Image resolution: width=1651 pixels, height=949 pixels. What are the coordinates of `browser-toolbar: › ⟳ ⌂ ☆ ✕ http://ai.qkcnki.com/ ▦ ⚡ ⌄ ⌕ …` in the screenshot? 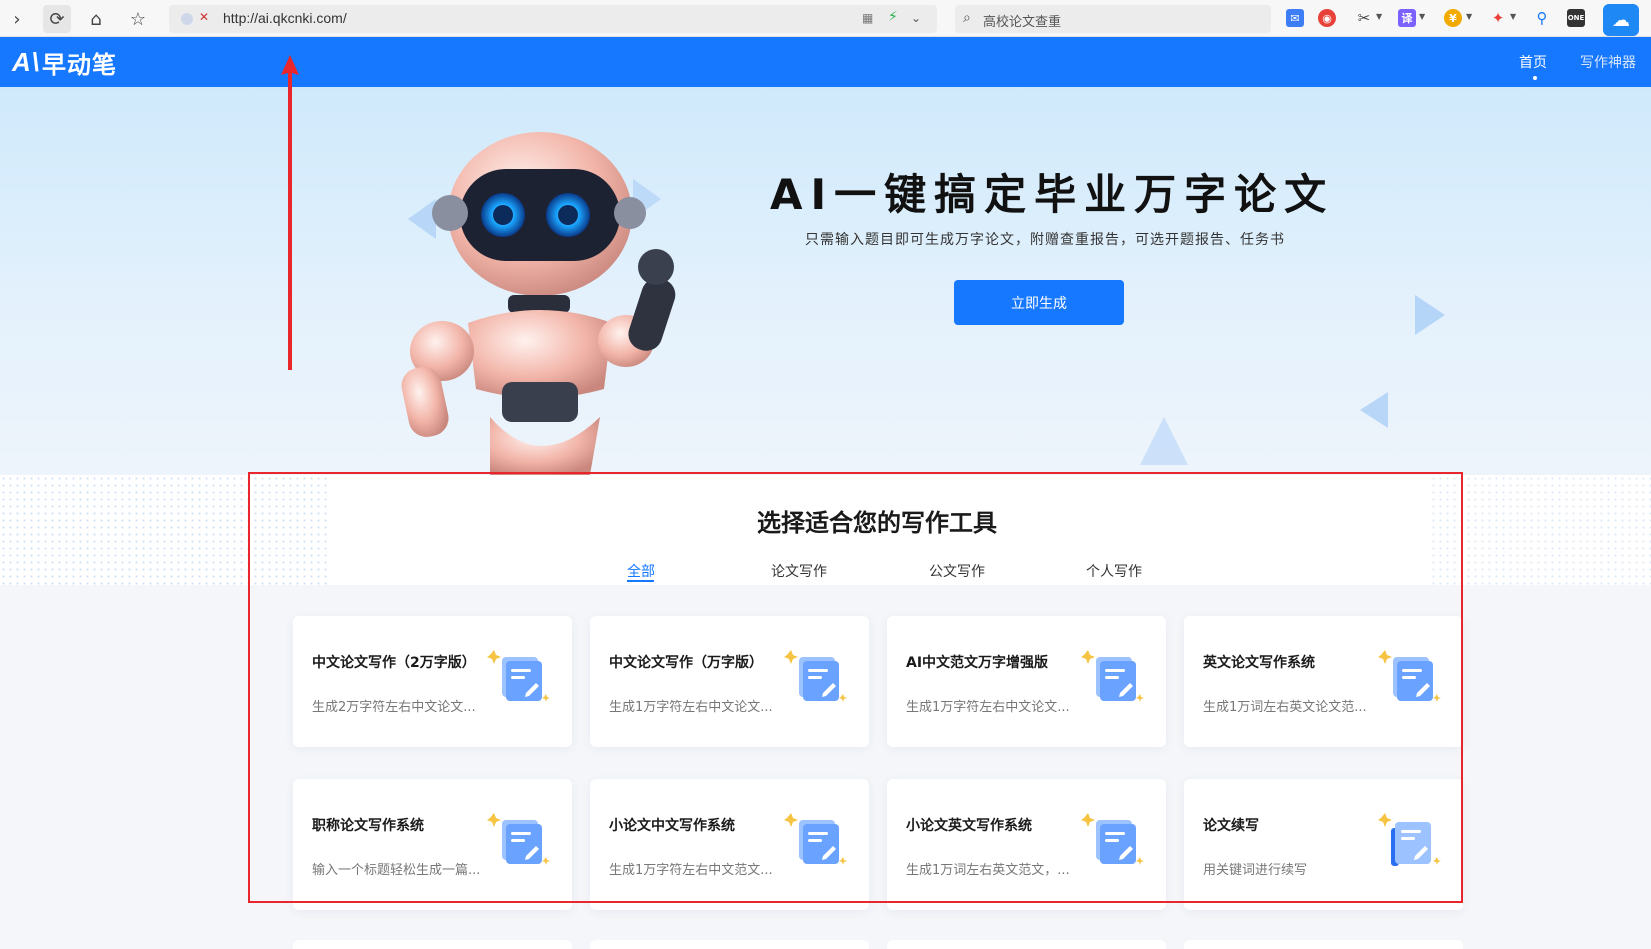 It's located at (825, 18).